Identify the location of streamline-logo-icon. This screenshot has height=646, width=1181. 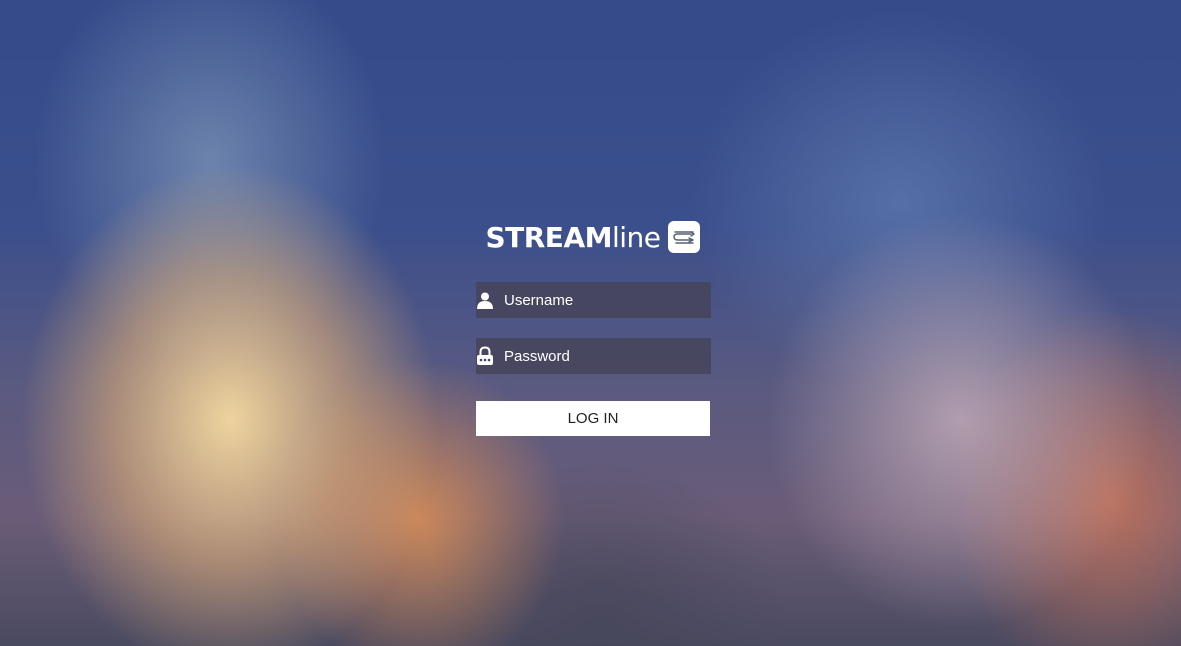
(683, 237).